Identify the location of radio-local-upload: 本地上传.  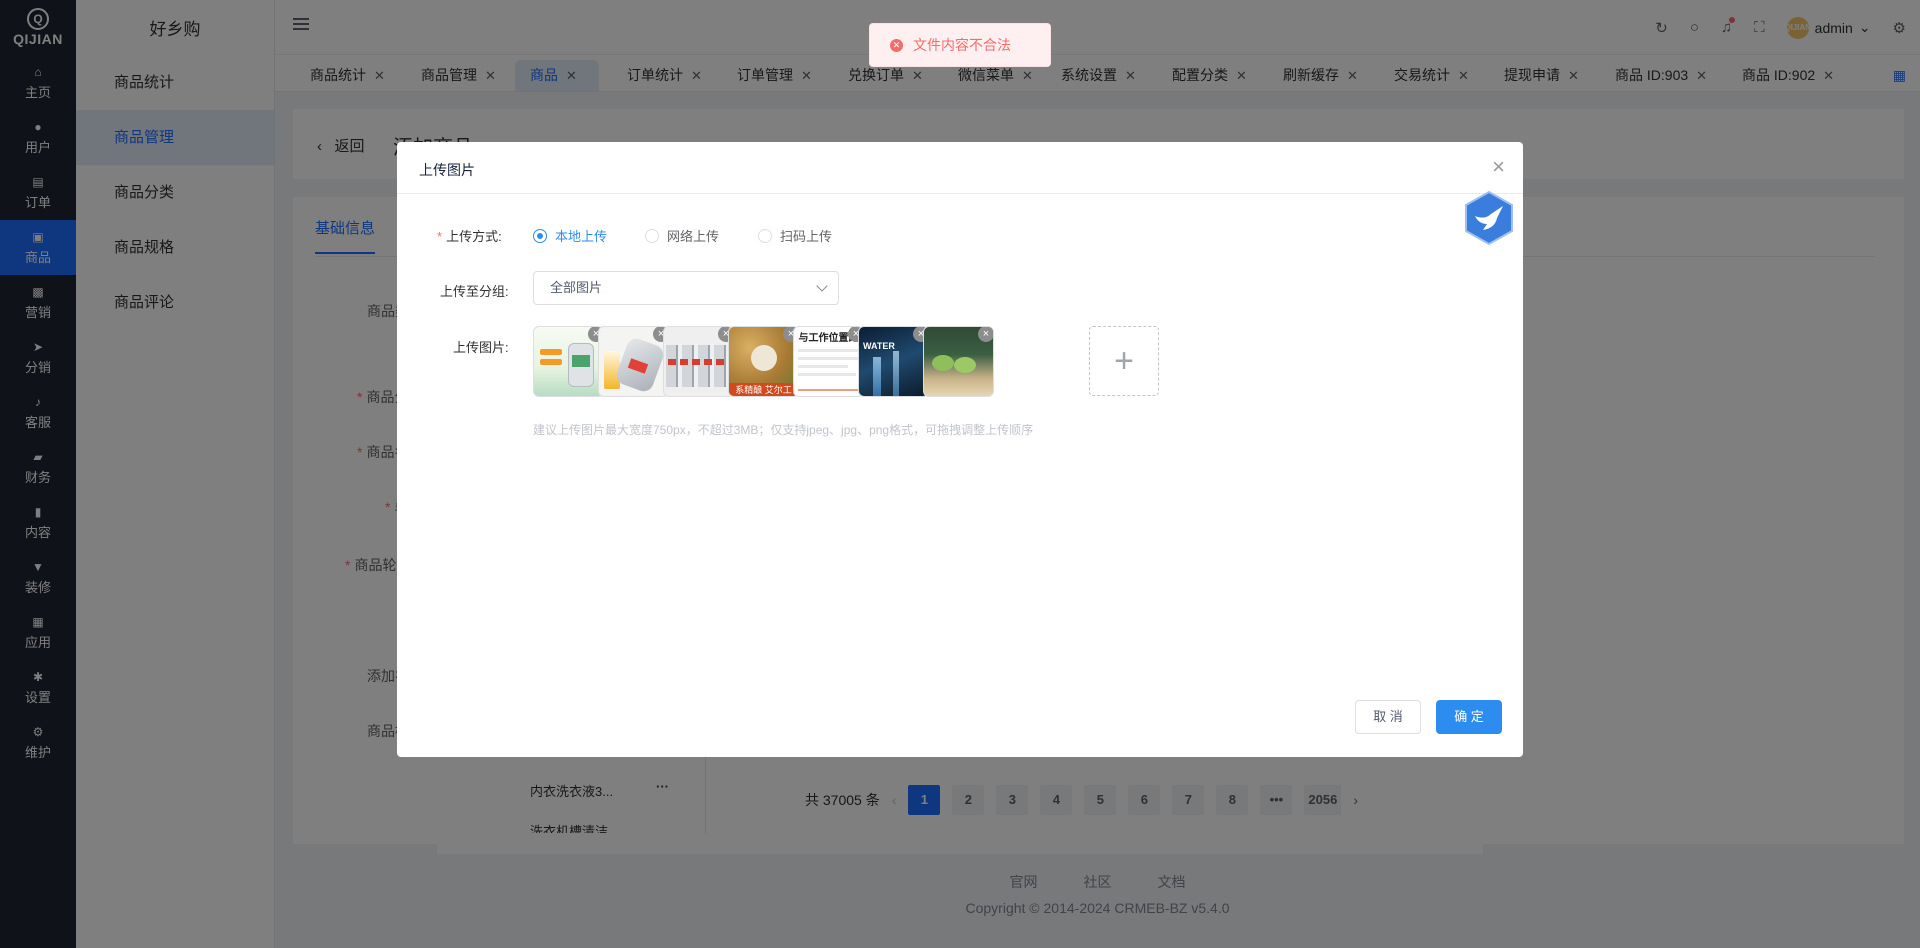
(570, 235).